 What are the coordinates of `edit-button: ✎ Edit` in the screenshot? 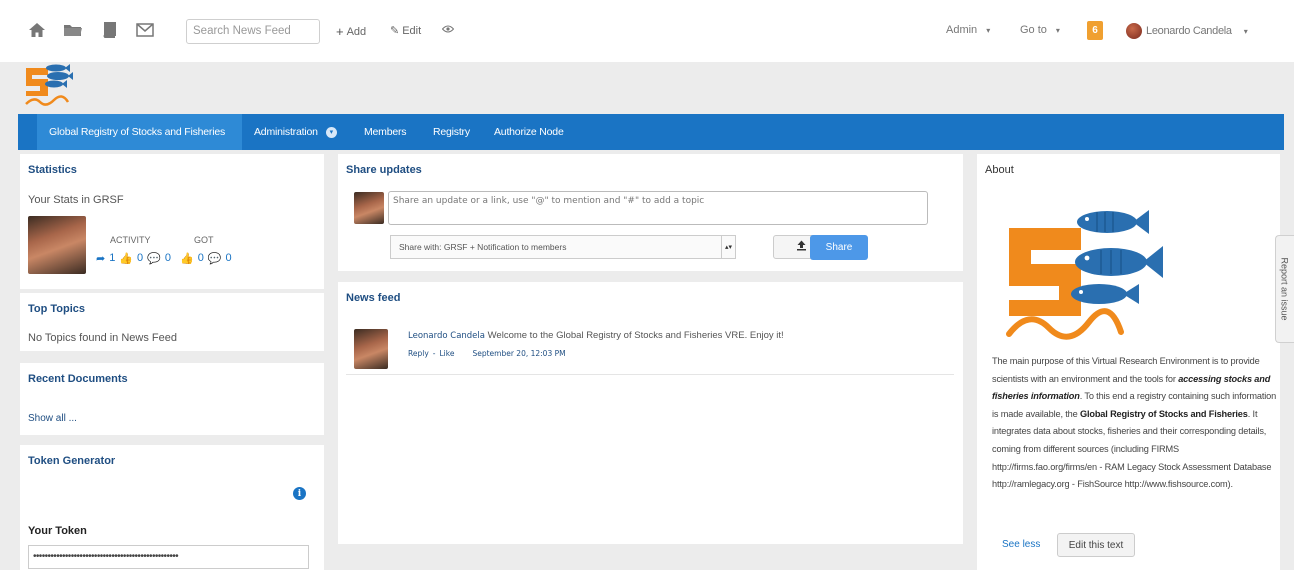 It's located at (406, 31).